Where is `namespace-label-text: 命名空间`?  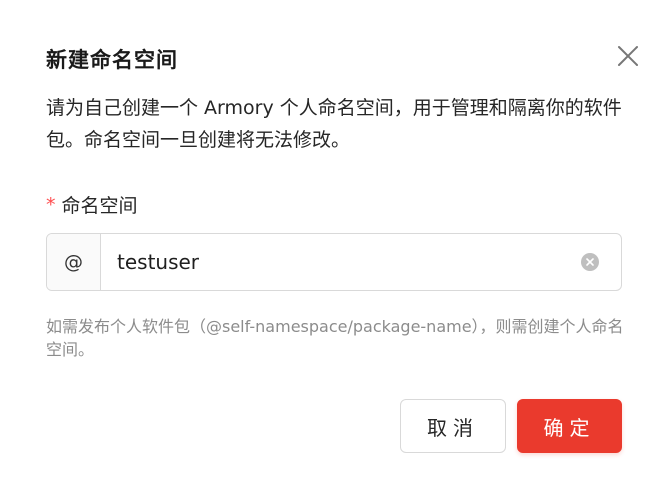
namespace-label-text: 命名空间 is located at coordinates (99, 206).